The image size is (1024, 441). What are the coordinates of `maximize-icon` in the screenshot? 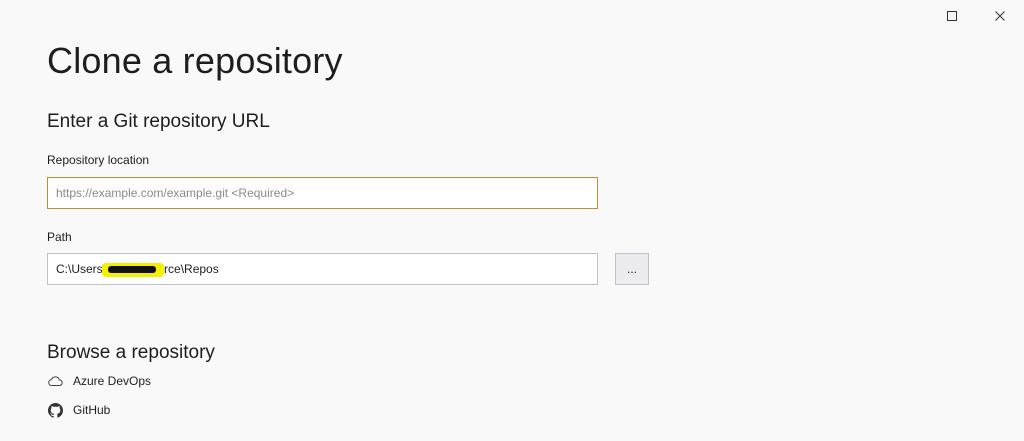 It's located at (952, 16).